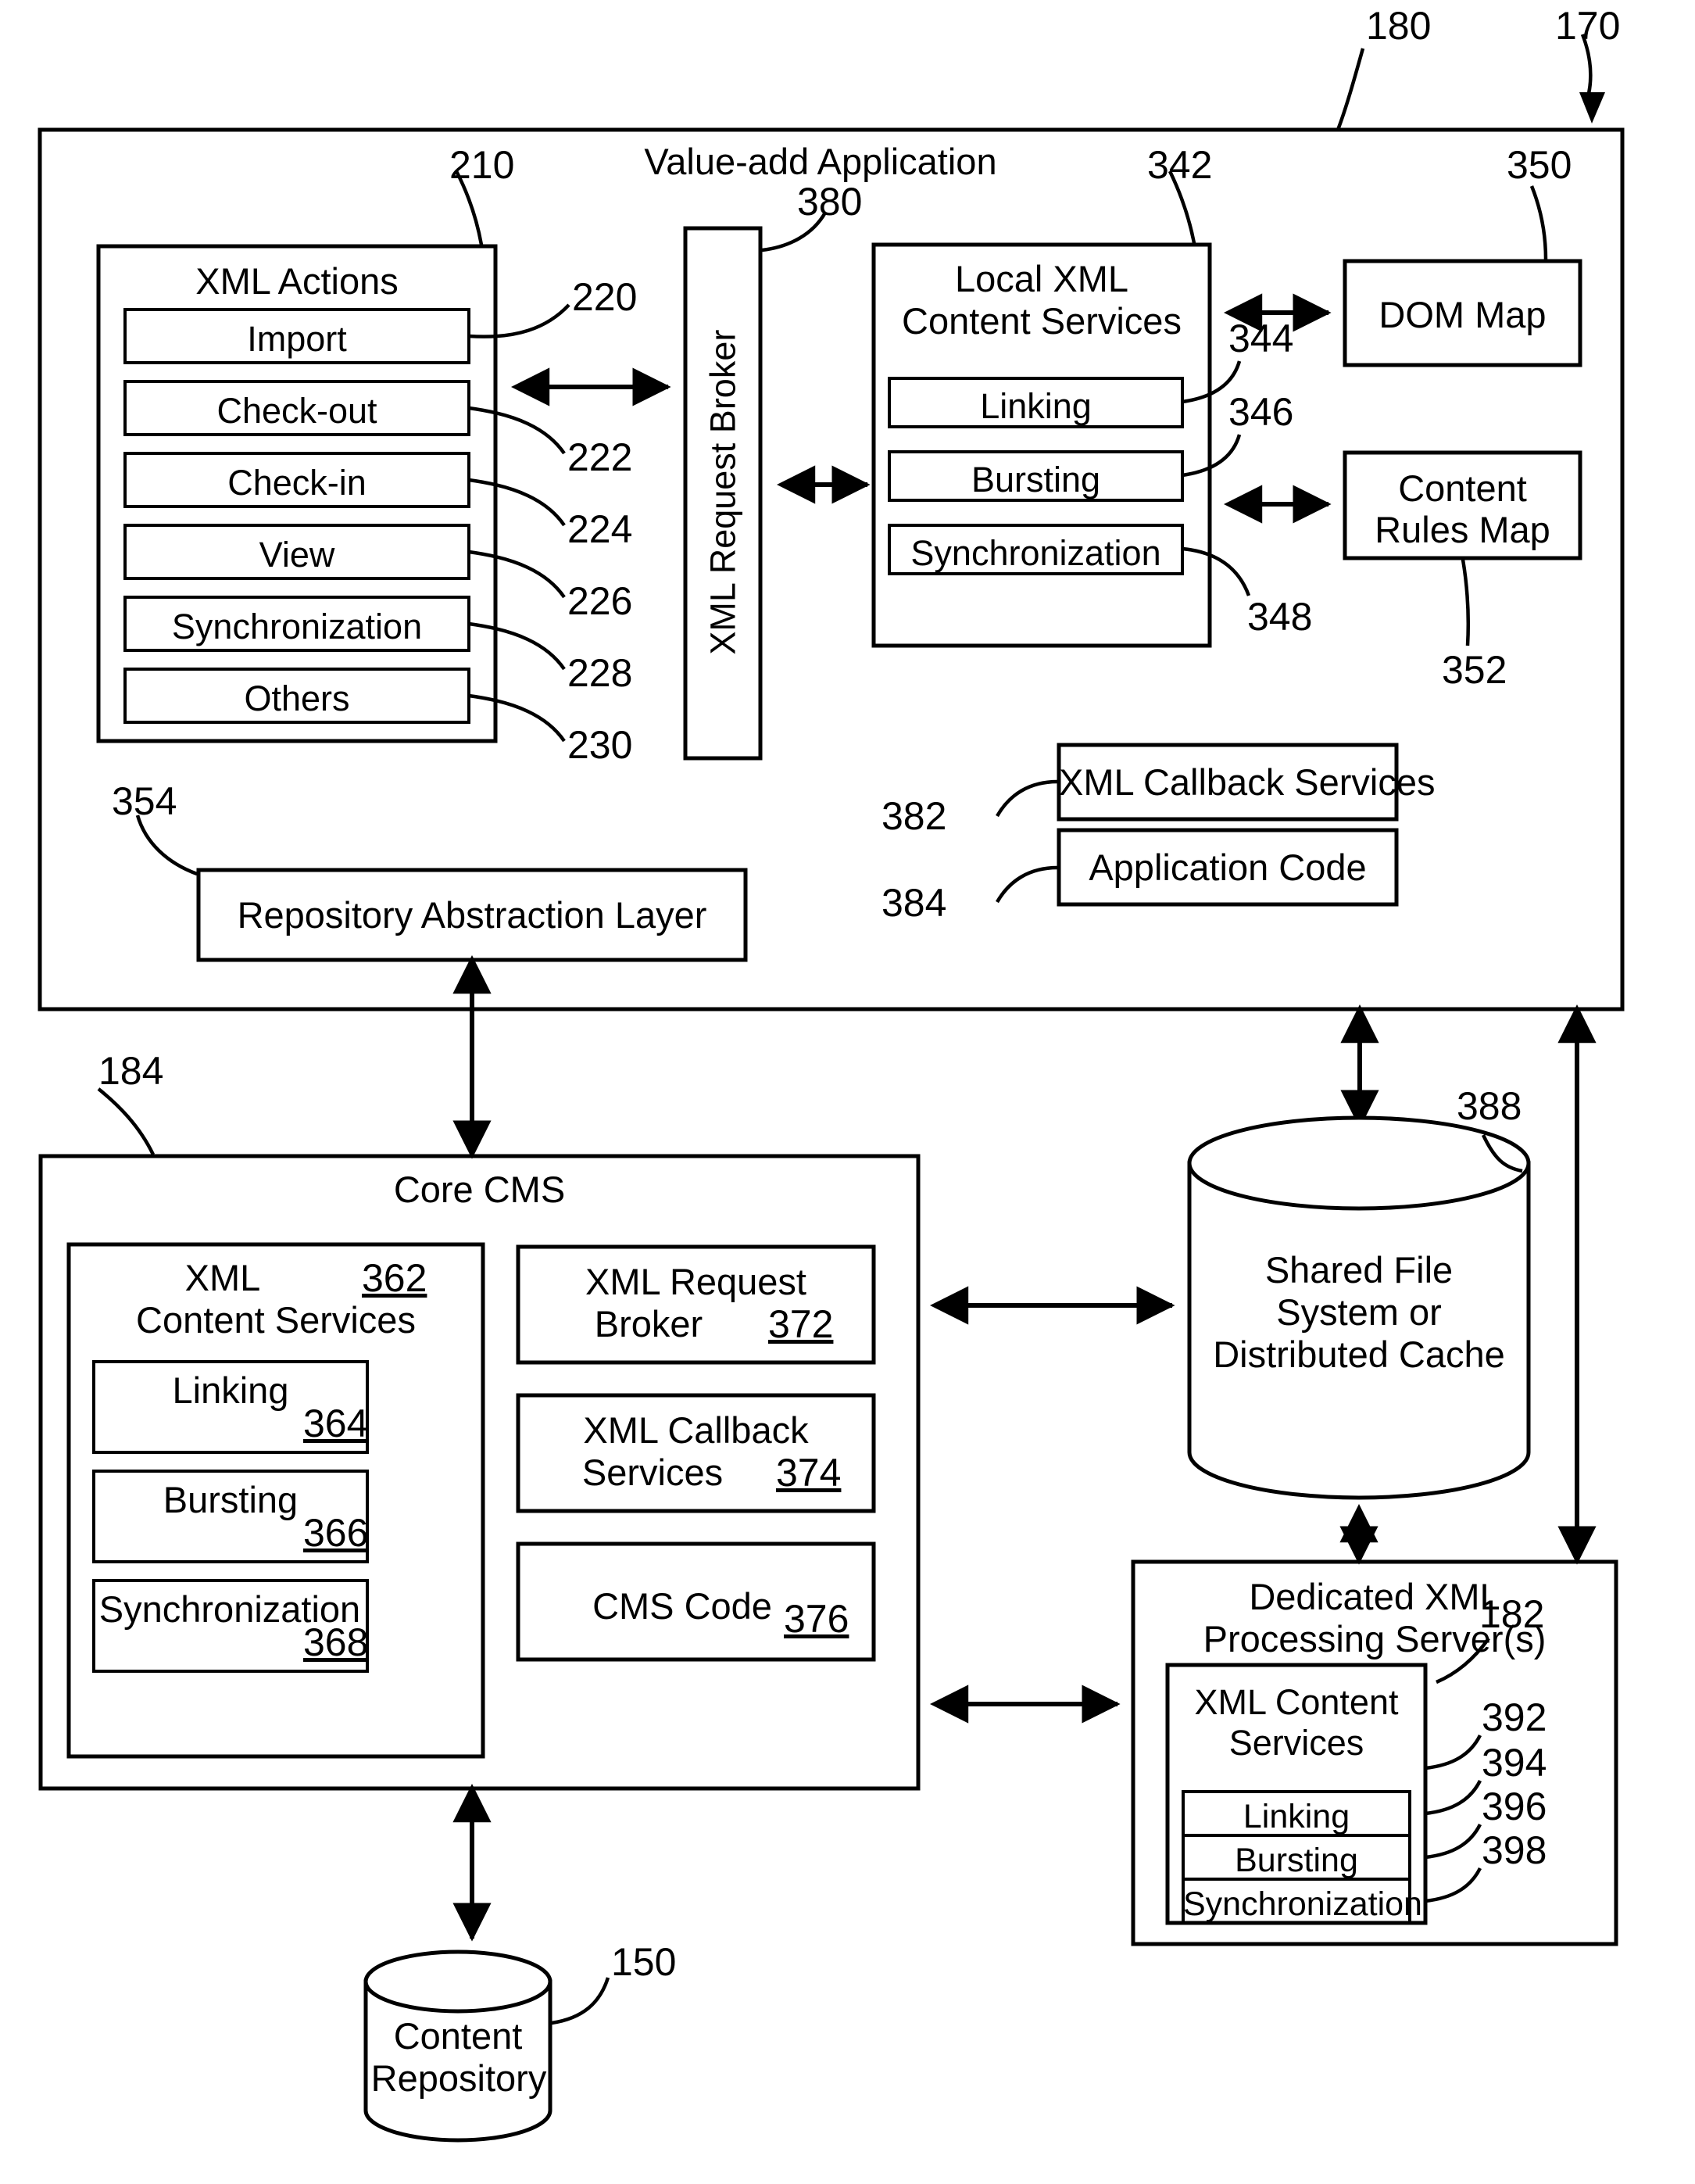 This screenshot has width=1695, height=2184. Describe the element at coordinates (600, 457) in the screenshot. I see `ref-222: 222` at that location.